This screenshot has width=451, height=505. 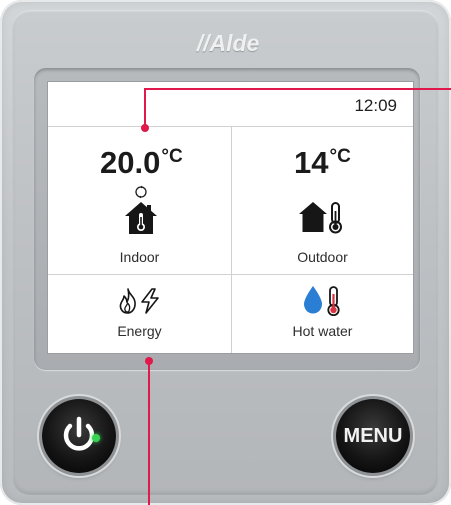 What do you see at coordinates (172, 156) in the screenshot?
I see `indoor-temp-unit: °C` at bounding box center [172, 156].